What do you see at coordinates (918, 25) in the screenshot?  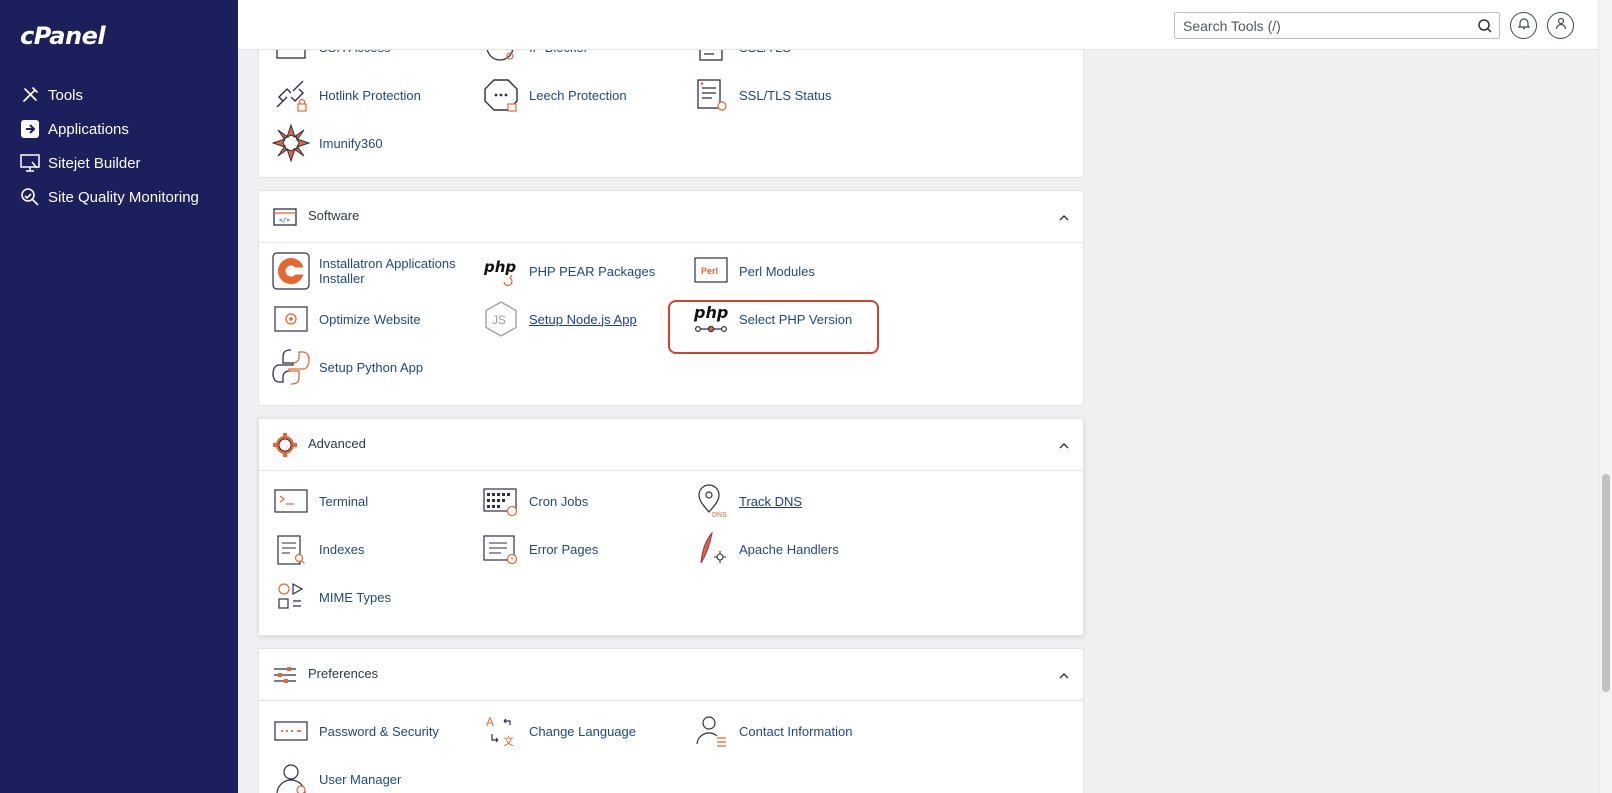 I see `top-header` at bounding box center [918, 25].